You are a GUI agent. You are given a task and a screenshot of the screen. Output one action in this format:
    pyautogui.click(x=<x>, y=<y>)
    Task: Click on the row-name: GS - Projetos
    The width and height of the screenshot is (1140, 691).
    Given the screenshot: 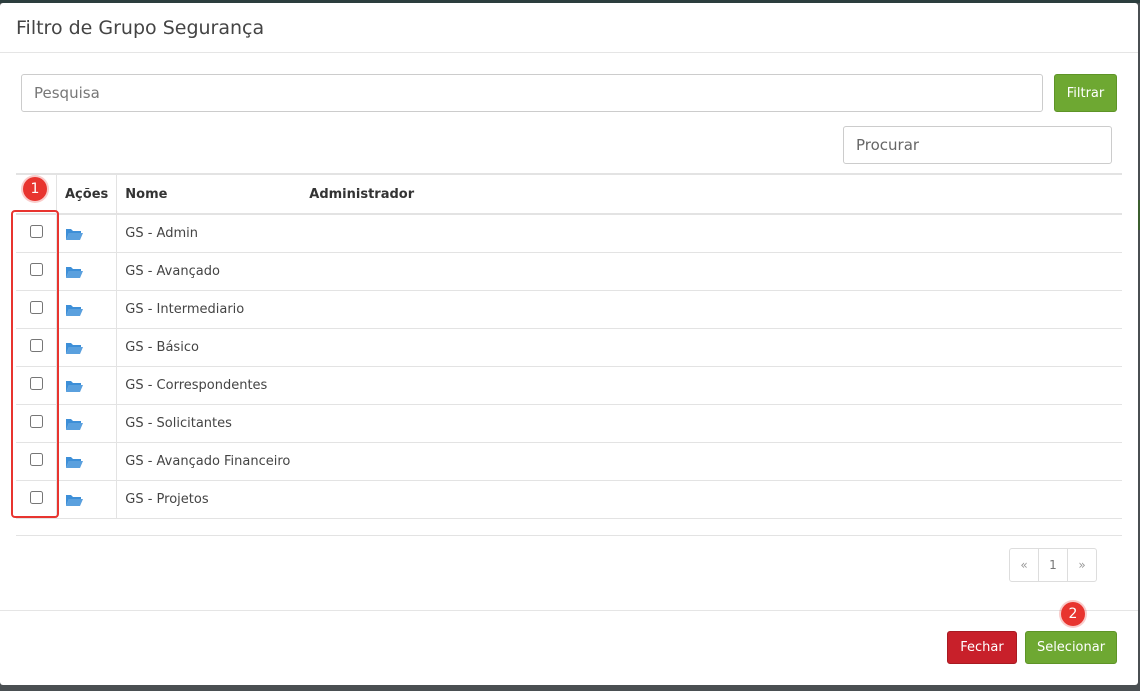 What is the action you would take?
    pyautogui.click(x=209, y=499)
    